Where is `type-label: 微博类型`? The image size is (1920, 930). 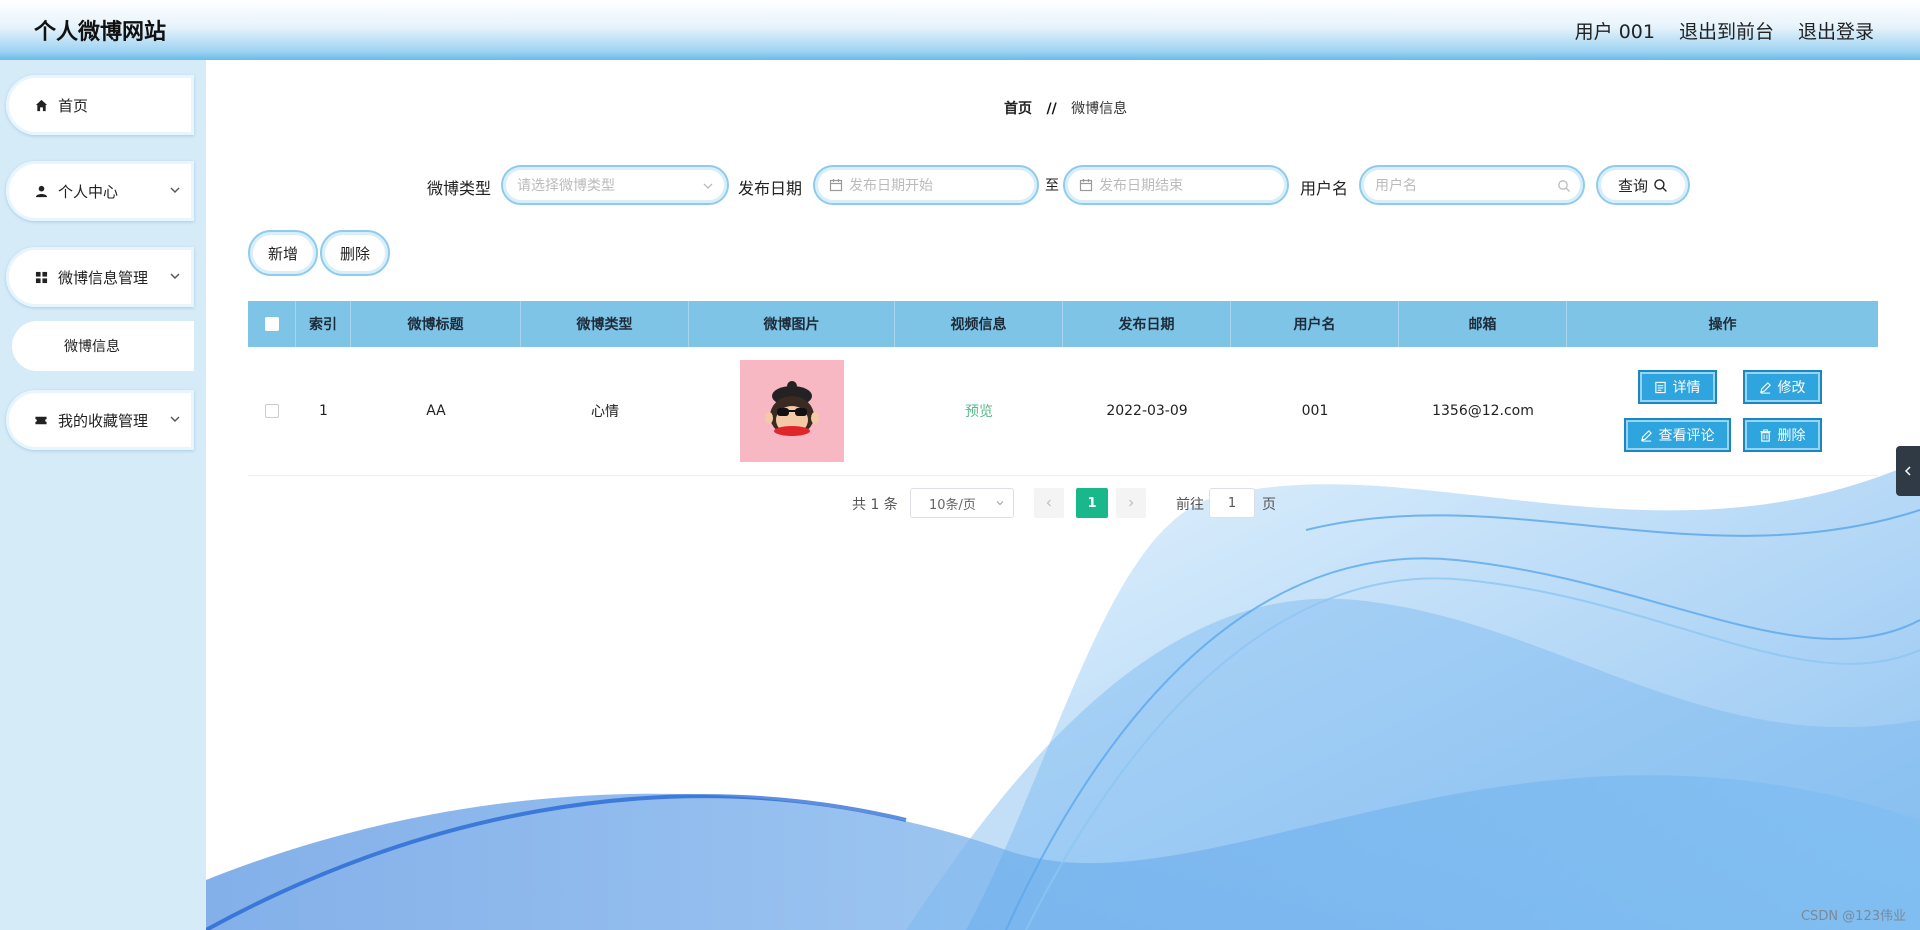
type-label: 微博类型 is located at coordinates (459, 188).